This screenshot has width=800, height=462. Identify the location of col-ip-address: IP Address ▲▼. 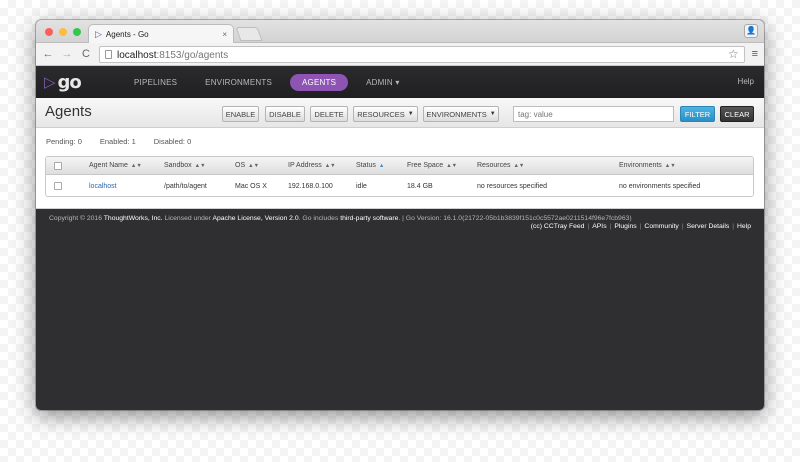
(312, 165).